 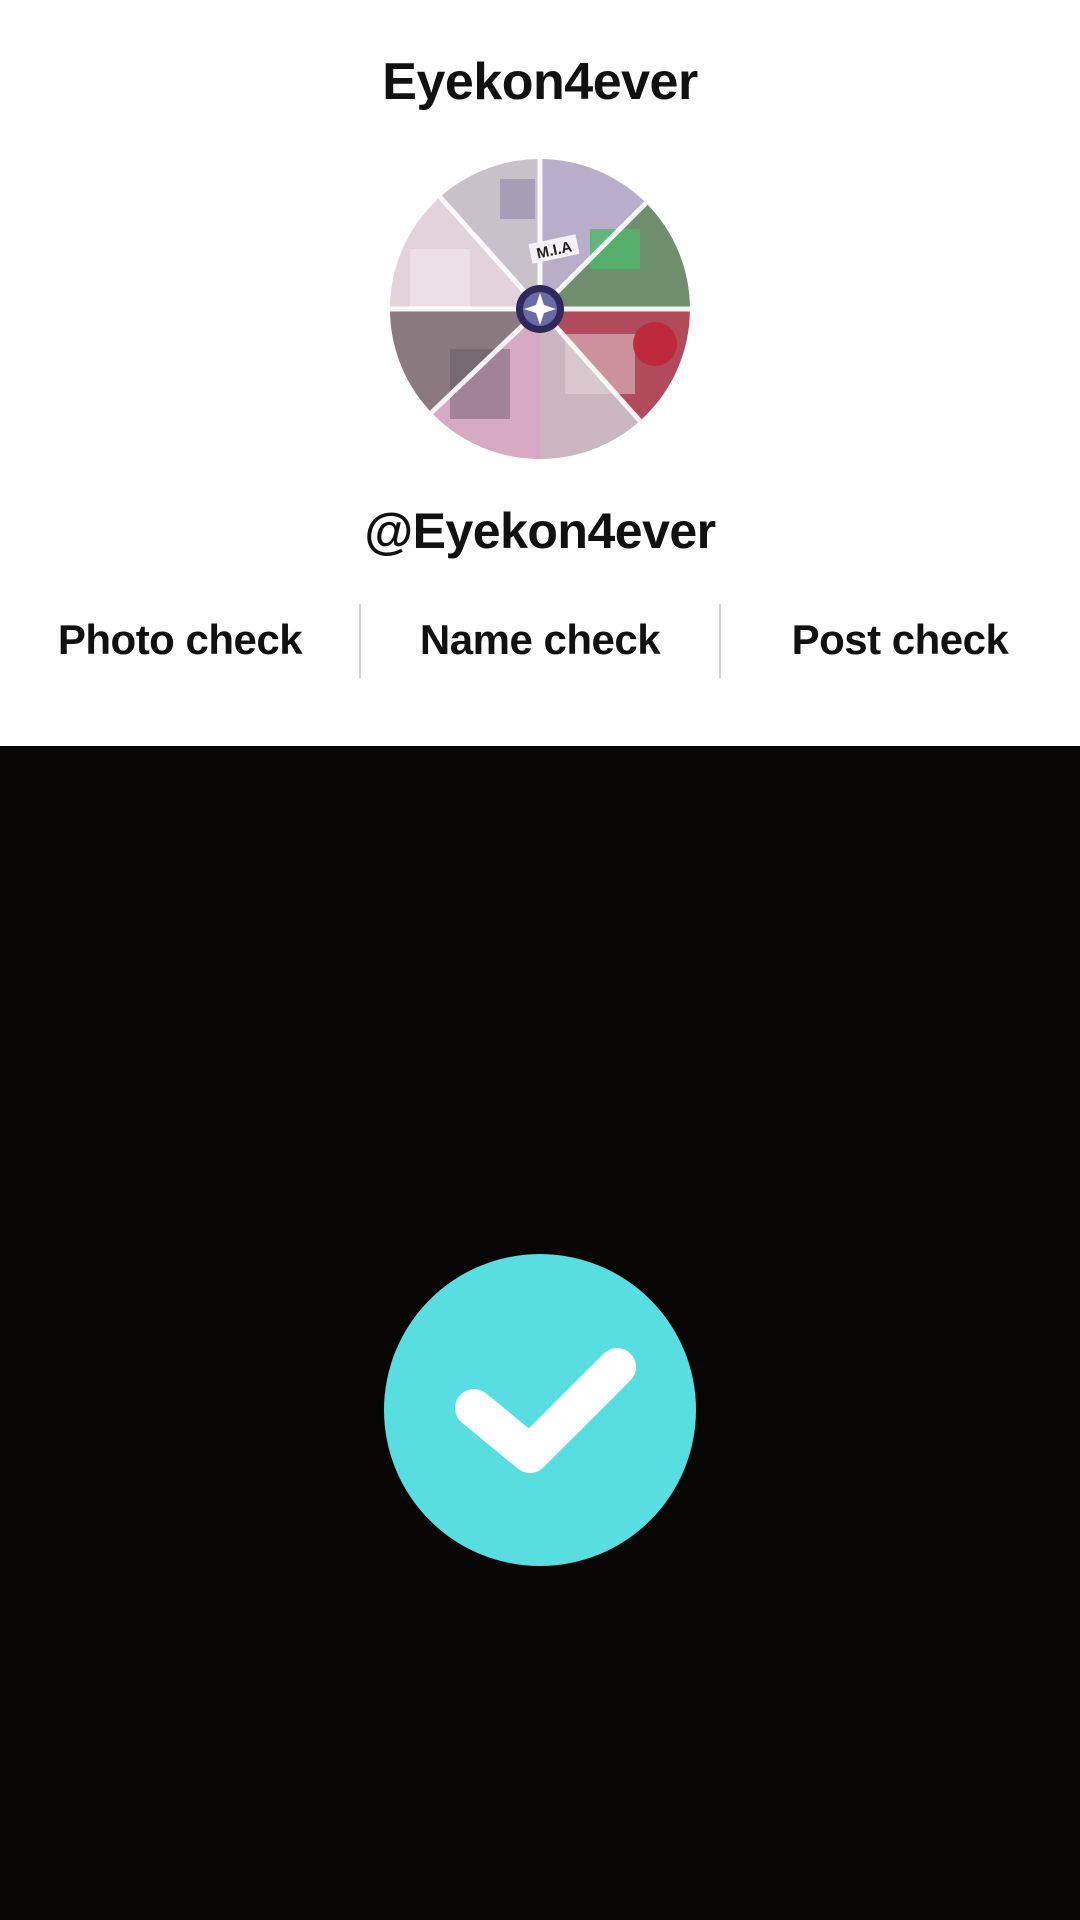 I want to click on check-tabs: Photo check Name check Post check, so click(x=540, y=640).